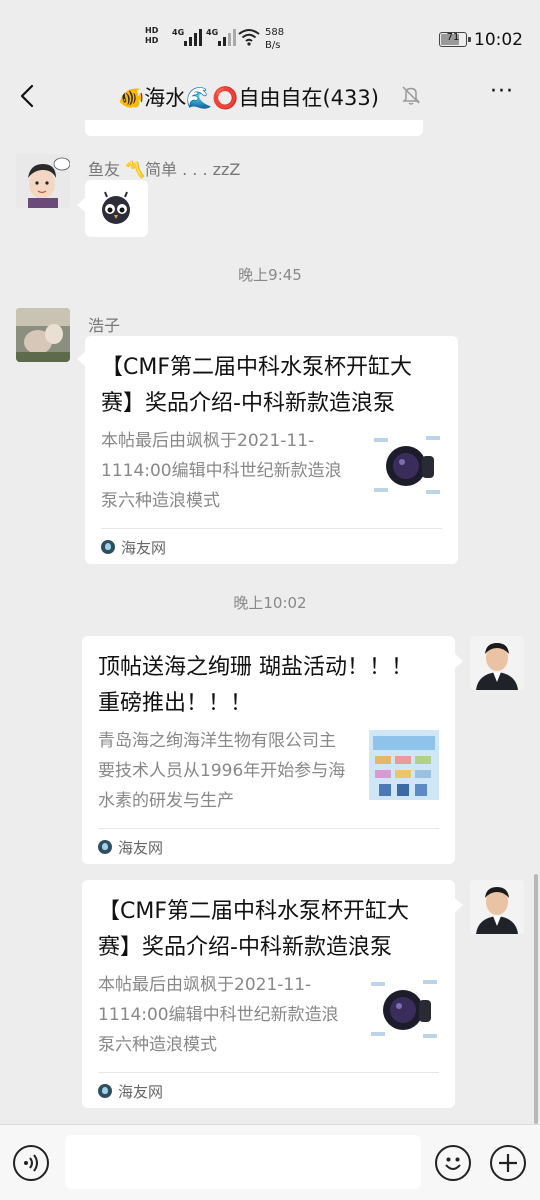  I want to click on chevron-left-icon, so click(27, 96).